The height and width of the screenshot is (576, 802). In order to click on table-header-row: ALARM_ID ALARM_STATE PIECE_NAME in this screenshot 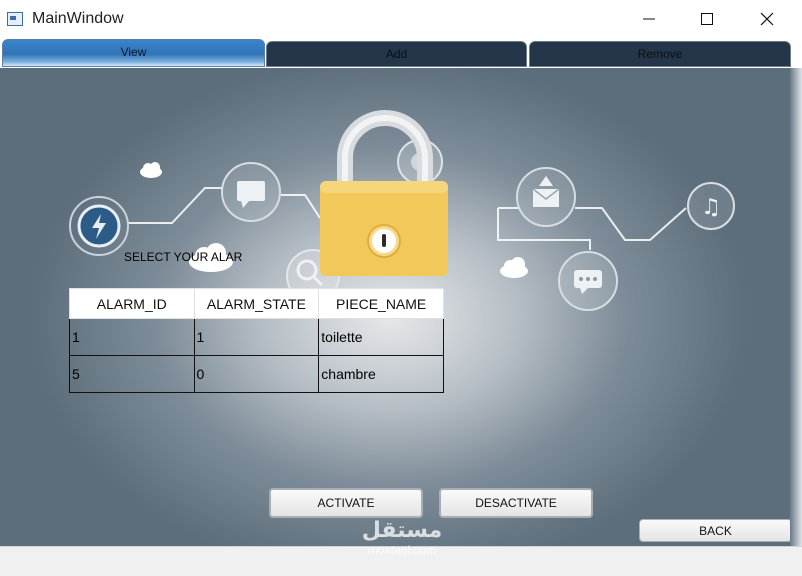, I will do `click(256, 303)`.